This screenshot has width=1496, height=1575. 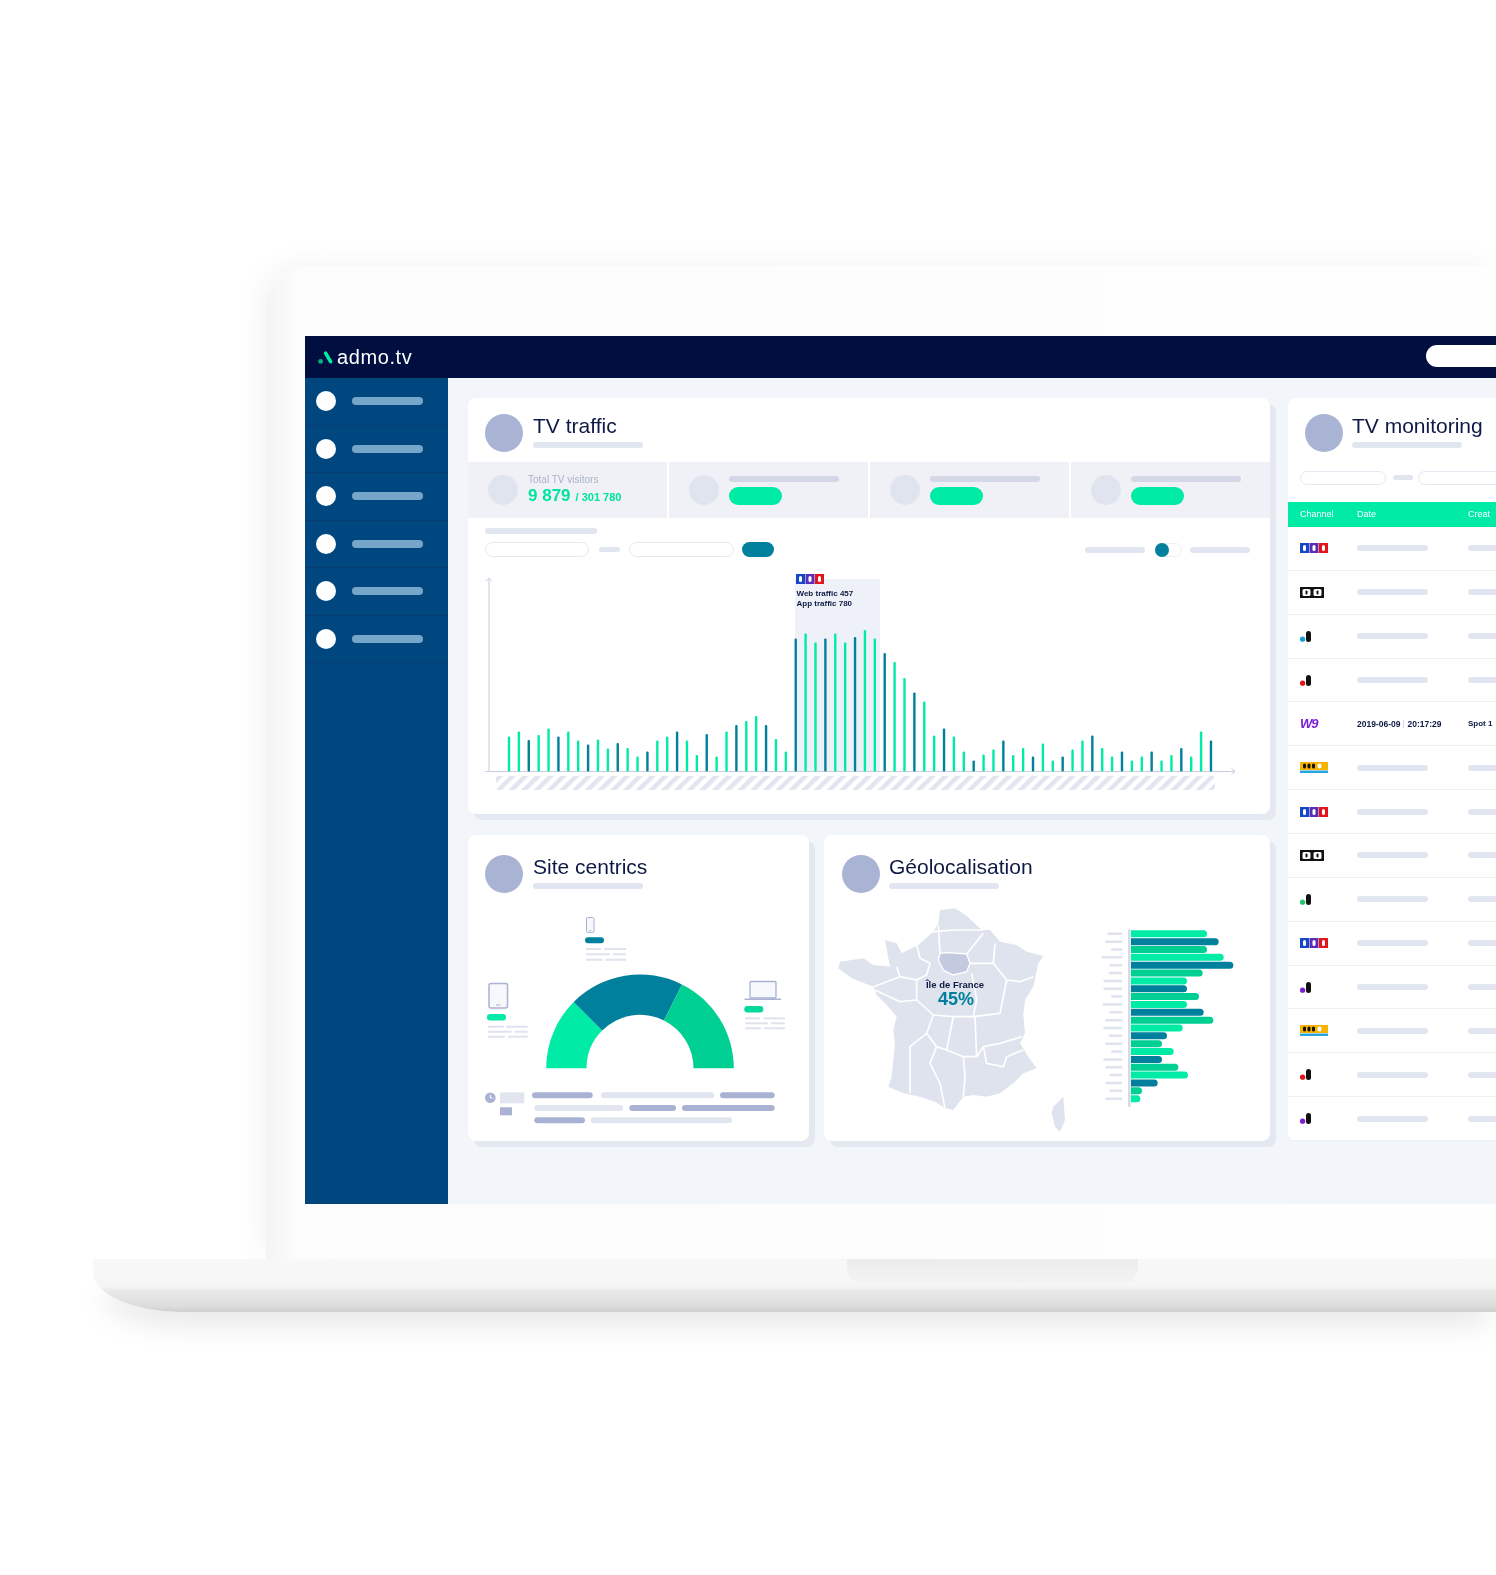 I want to click on logo-mark-icon, so click(x=325, y=357).